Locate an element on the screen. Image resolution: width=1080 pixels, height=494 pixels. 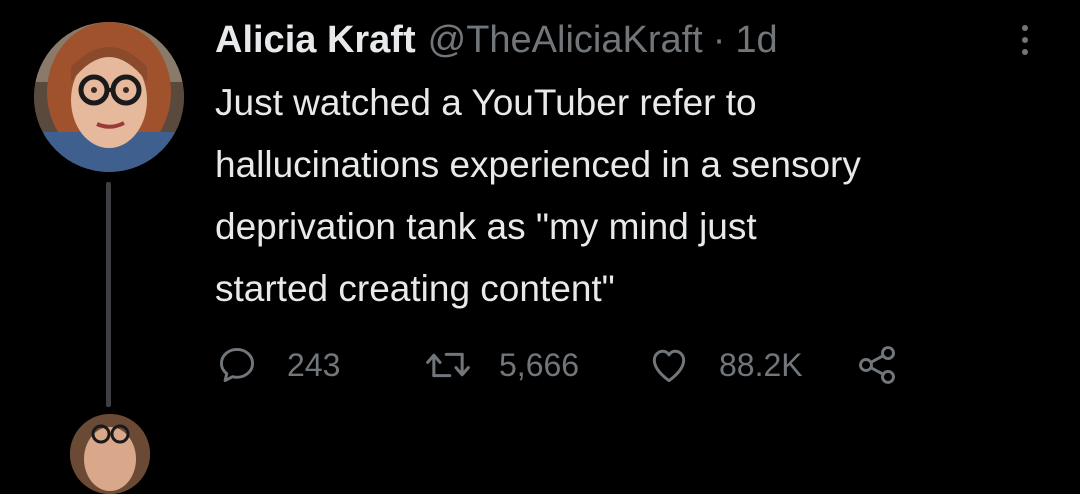
reply-count: 243 is located at coordinates (314, 364).